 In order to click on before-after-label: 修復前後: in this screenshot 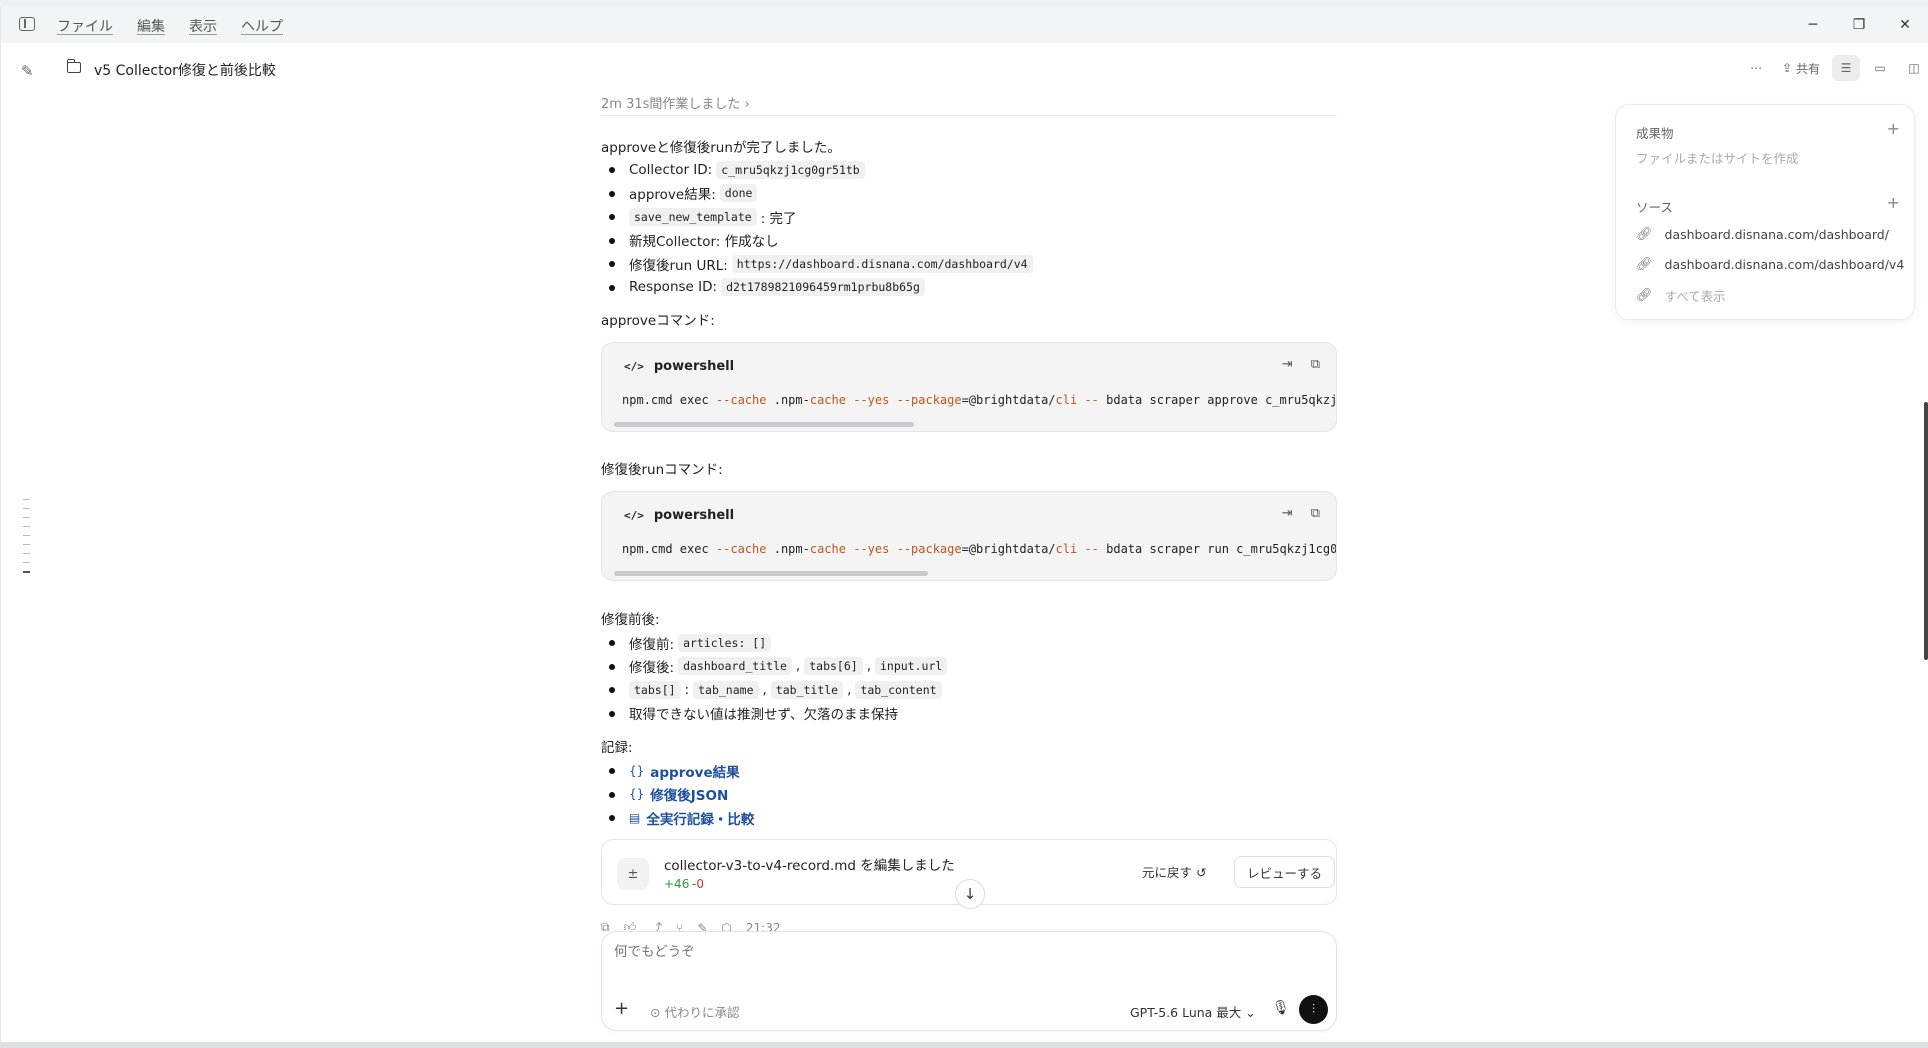, I will do `click(630, 620)`.